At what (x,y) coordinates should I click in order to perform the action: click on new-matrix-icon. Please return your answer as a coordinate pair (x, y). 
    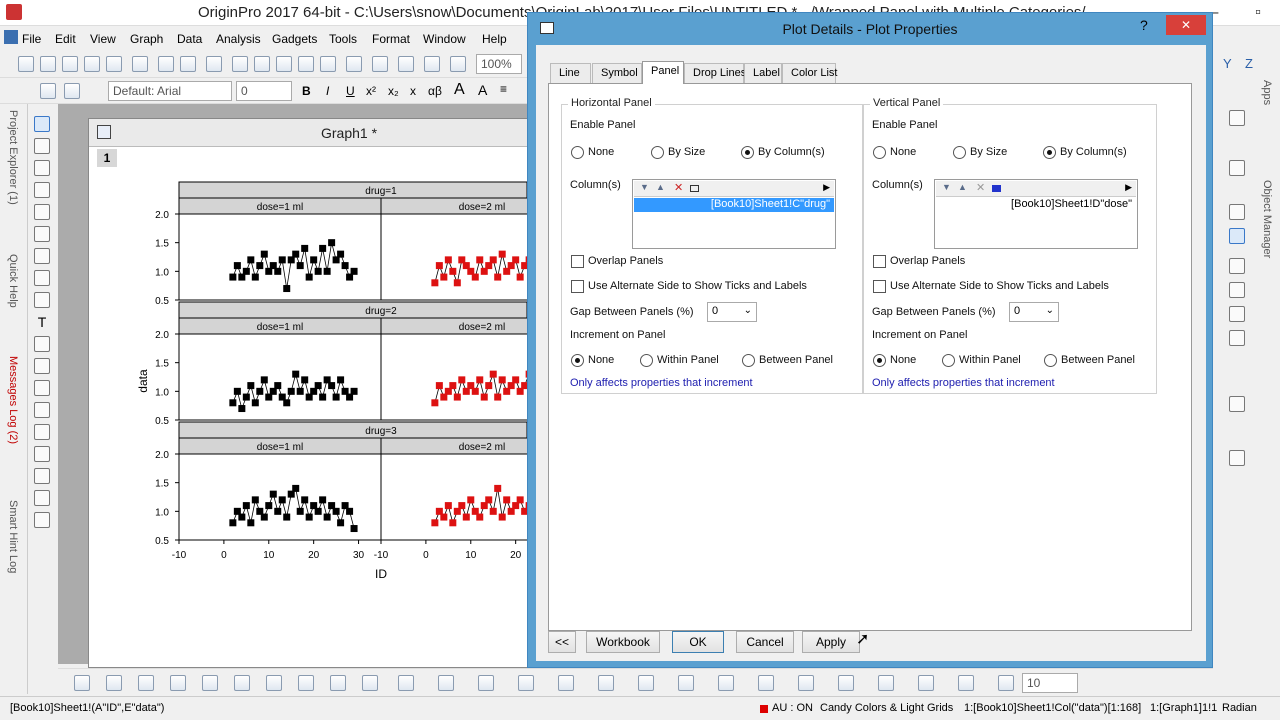
    Looking at the image, I should click on (114, 64).